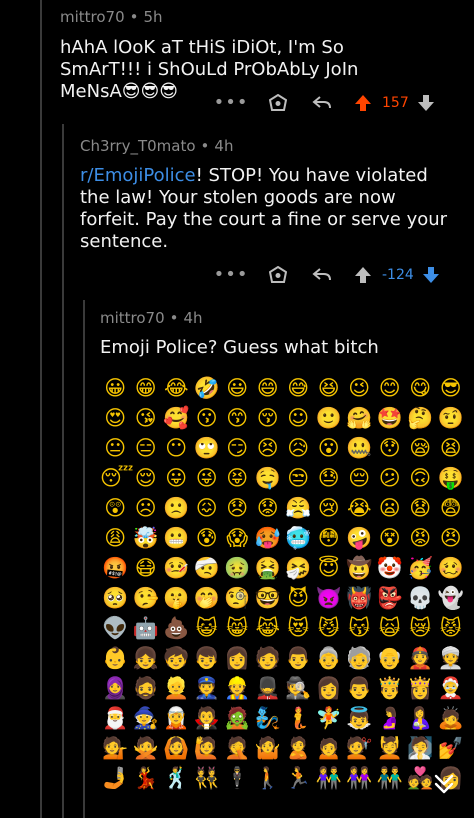 The image size is (474, 818). What do you see at coordinates (328, 538) in the screenshot?
I see `emoji-glyph: 😳` at bounding box center [328, 538].